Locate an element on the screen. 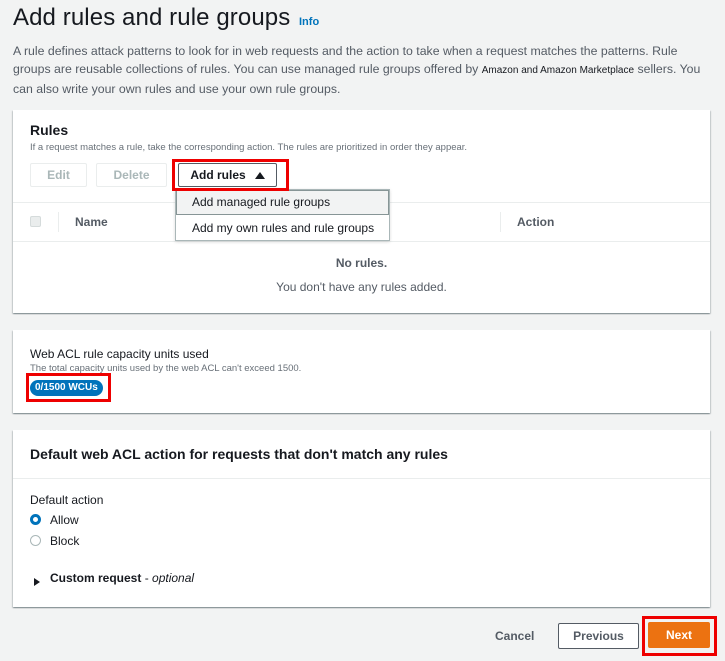 The image size is (725, 661). block-label: Block is located at coordinates (64, 541).